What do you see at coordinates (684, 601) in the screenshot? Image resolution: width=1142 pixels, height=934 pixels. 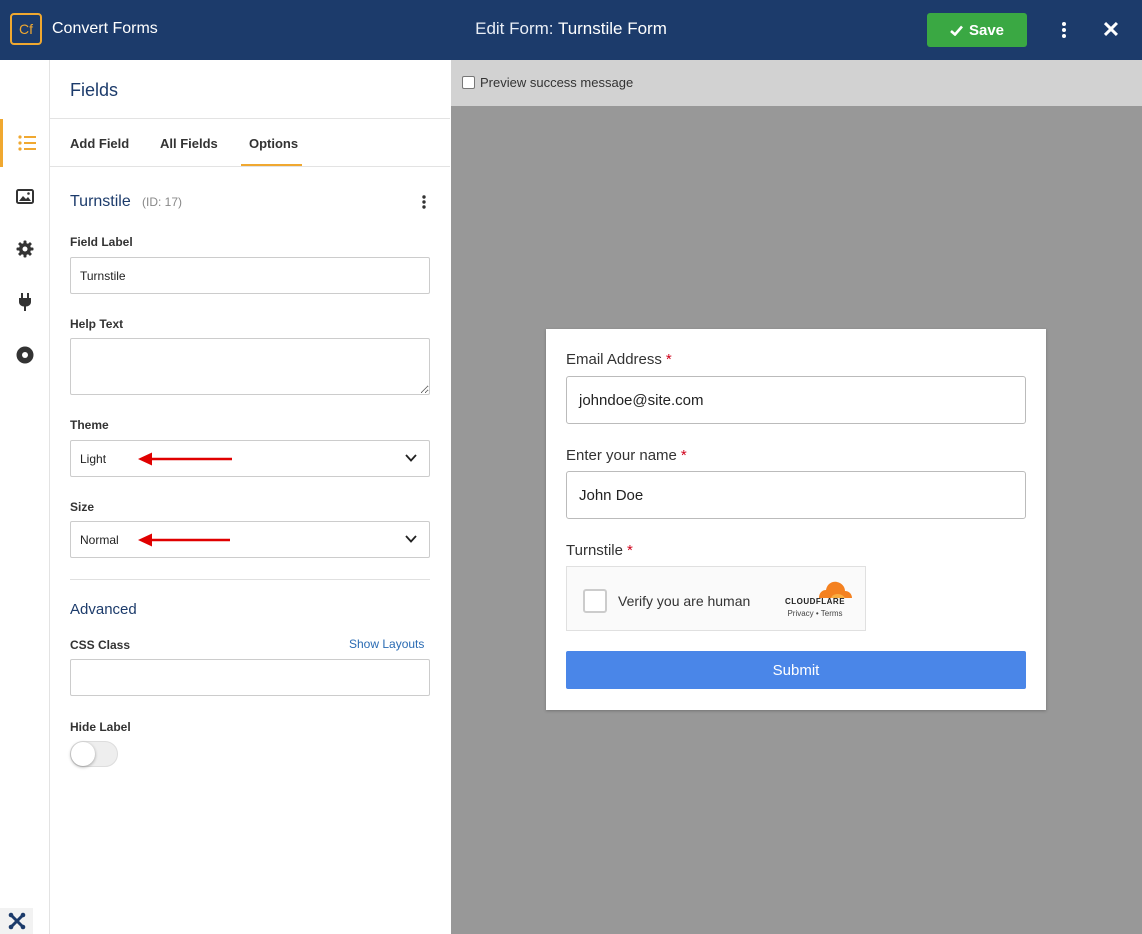 I see `verify-text: Verify you are human` at bounding box center [684, 601].